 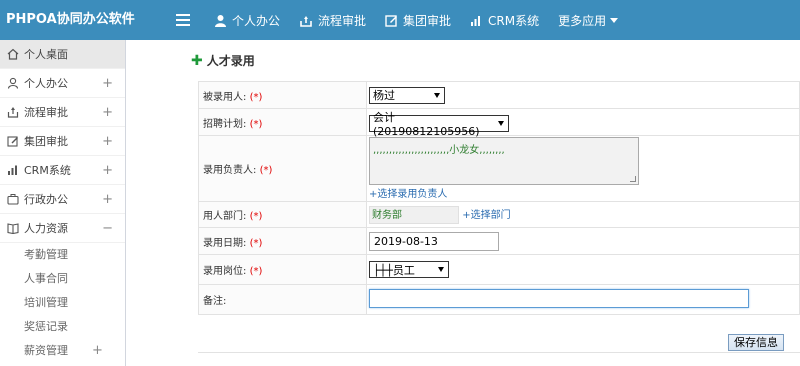 What do you see at coordinates (46, 83) in the screenshot?
I see `sidebar-item-label: 个人办公` at bounding box center [46, 83].